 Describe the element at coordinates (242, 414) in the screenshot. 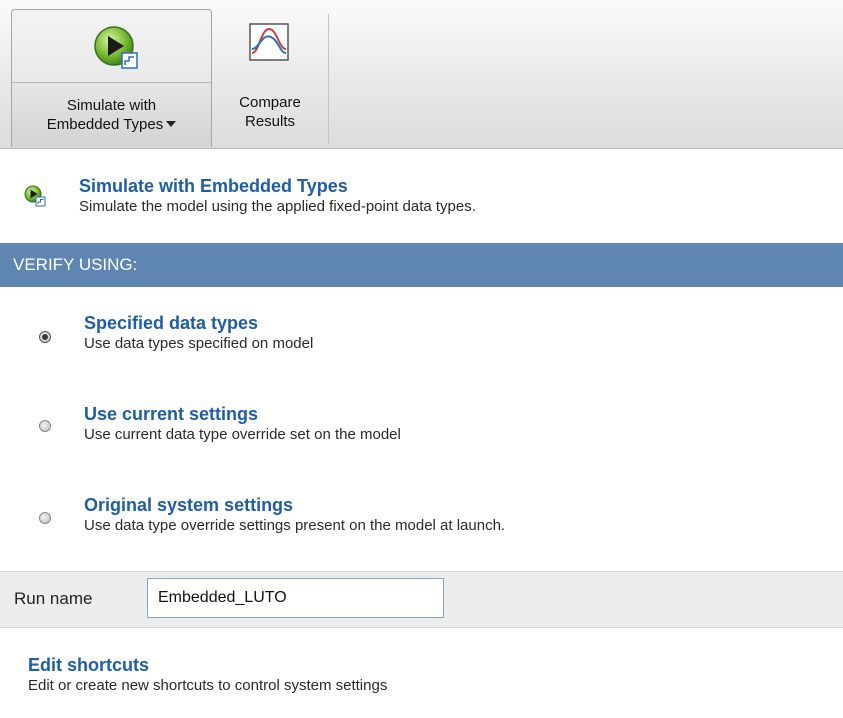

I see `option-title: Use current settings` at that location.